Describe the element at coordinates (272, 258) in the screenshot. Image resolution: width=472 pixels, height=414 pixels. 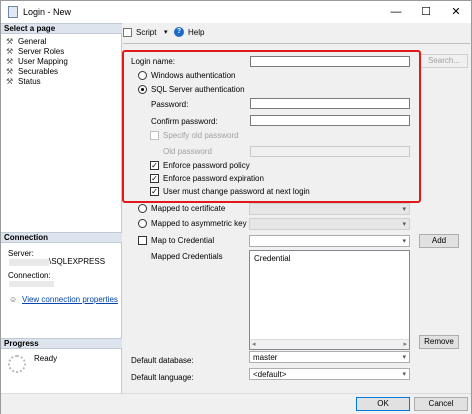
I see `credential-column-header: Credential` at that location.